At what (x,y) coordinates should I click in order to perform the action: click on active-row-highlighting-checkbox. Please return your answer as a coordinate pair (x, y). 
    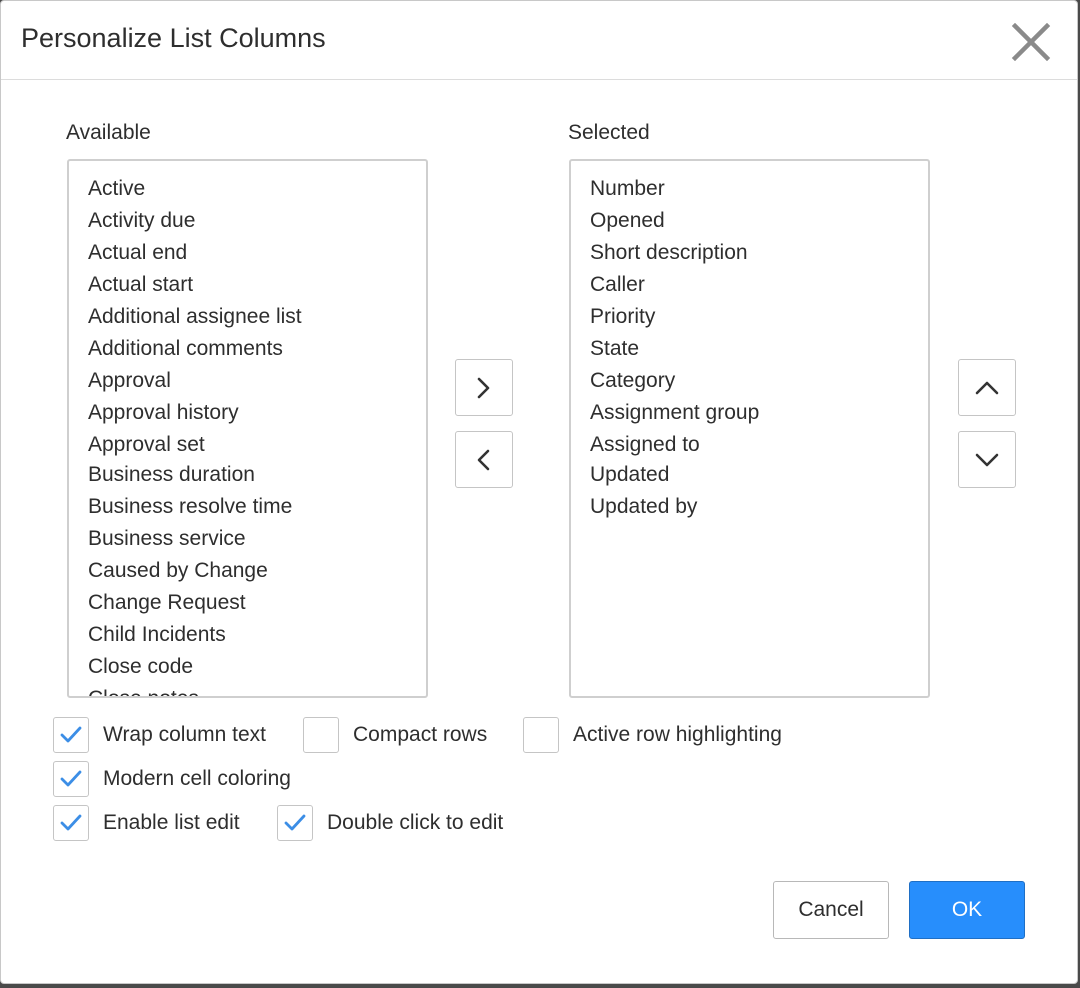
    Looking at the image, I should click on (541, 735).